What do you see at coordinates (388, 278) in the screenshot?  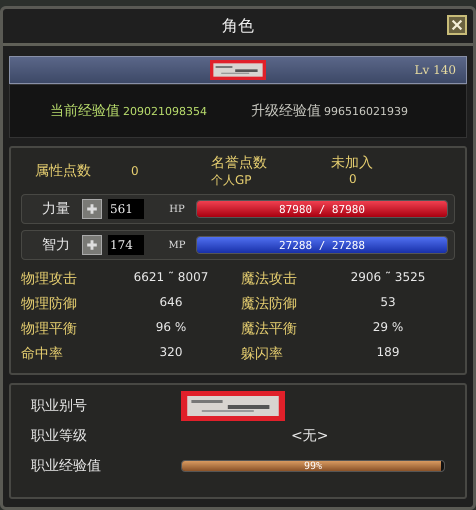 I see `stat-value: 2906 ˜ 3525` at bounding box center [388, 278].